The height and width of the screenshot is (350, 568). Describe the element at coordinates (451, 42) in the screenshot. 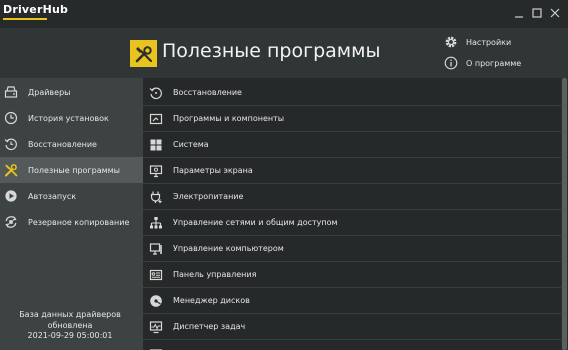

I see `gear-icon` at that location.